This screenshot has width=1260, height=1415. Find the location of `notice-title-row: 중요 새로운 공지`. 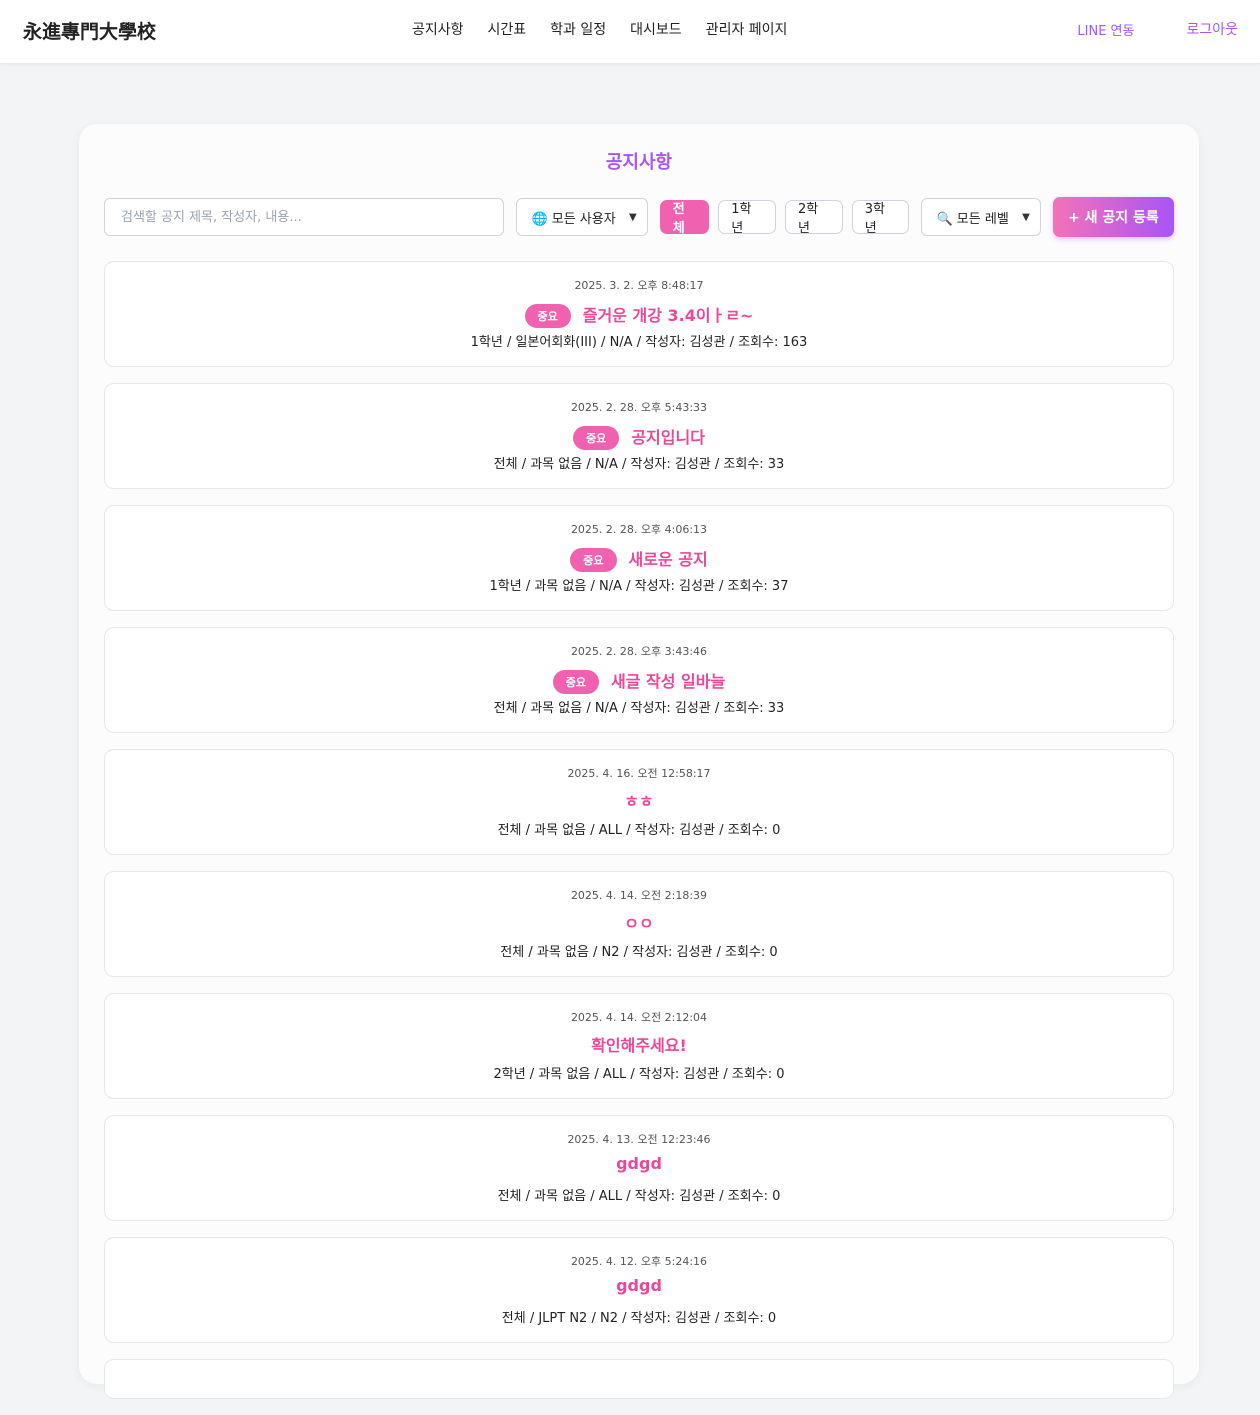

notice-title-row: 중요 새로운 공지 is located at coordinates (639, 558).